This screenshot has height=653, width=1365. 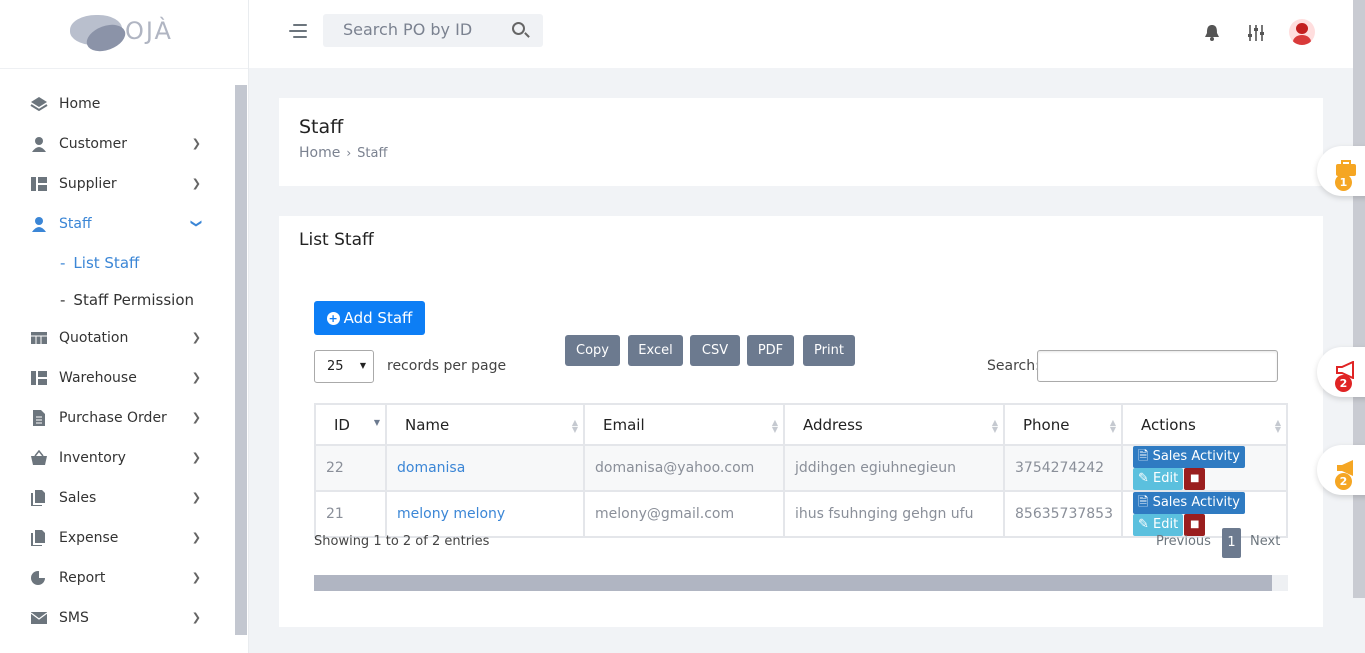 What do you see at coordinates (1212, 35) in the screenshot?
I see `bell-icon` at bounding box center [1212, 35].